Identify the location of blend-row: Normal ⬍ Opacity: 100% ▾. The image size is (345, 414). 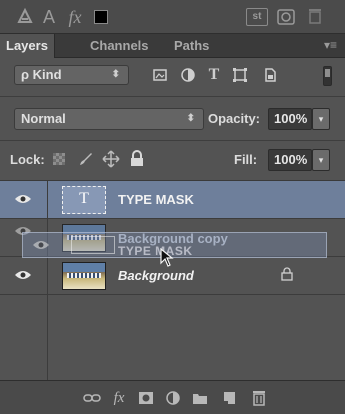
(172, 118).